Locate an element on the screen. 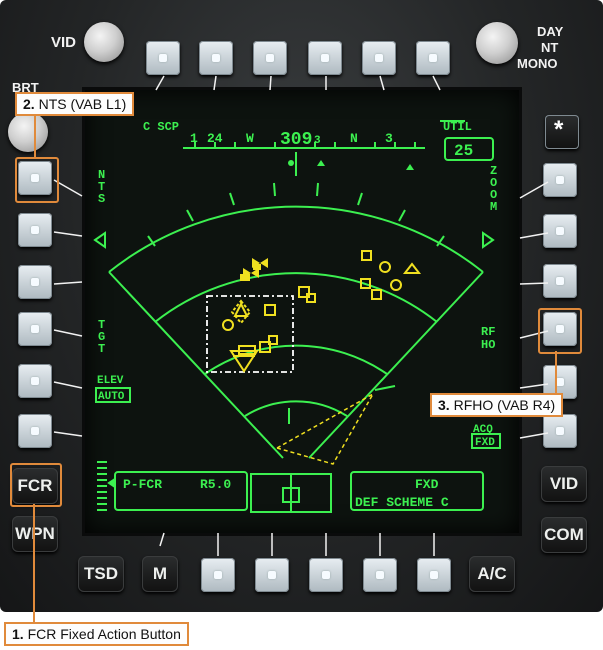 This screenshot has width=603, height=650. vab-b2 is located at coordinates (272, 575).